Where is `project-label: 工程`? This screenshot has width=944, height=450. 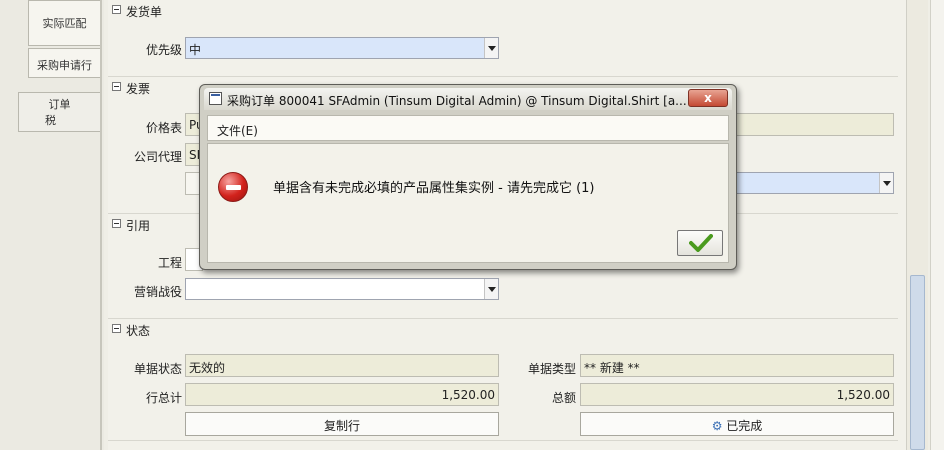 project-label: 工程 is located at coordinates (169, 263).